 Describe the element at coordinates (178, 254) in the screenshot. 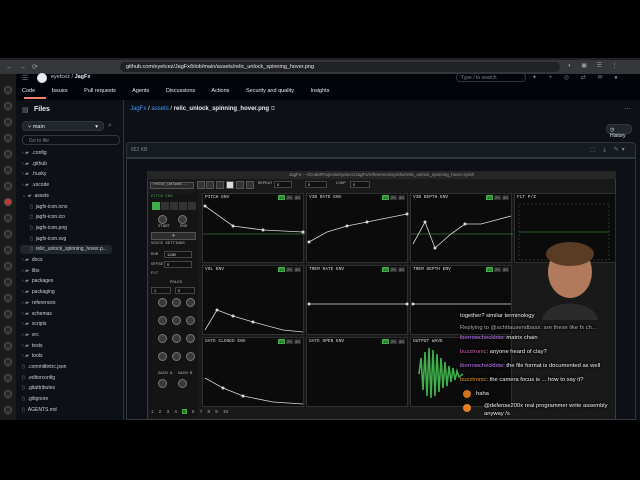

I see `dur-input: 1280` at that location.